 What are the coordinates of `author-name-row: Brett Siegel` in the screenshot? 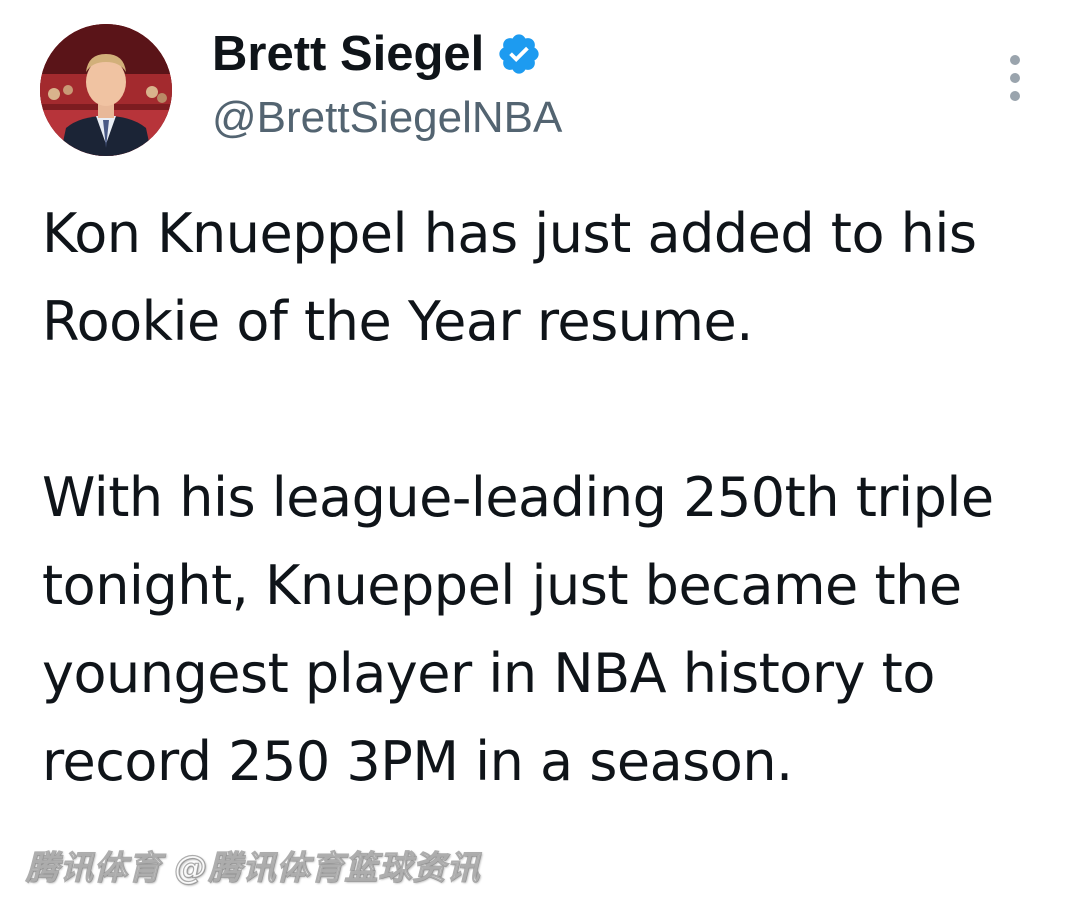 It's located at (377, 54).